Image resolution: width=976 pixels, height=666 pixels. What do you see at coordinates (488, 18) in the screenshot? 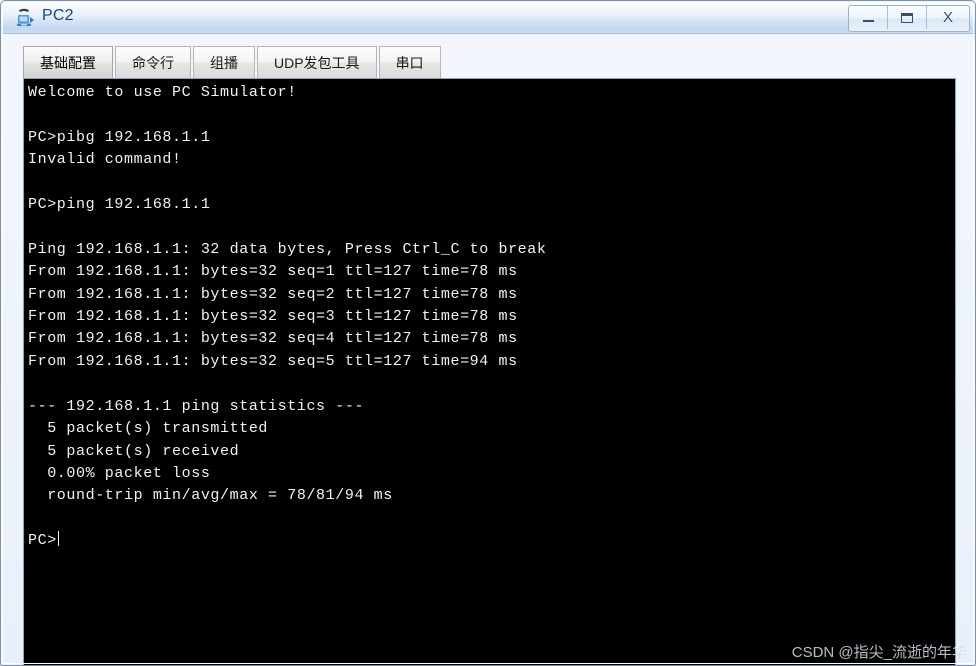
I see `title-bar: PC2 X` at bounding box center [488, 18].